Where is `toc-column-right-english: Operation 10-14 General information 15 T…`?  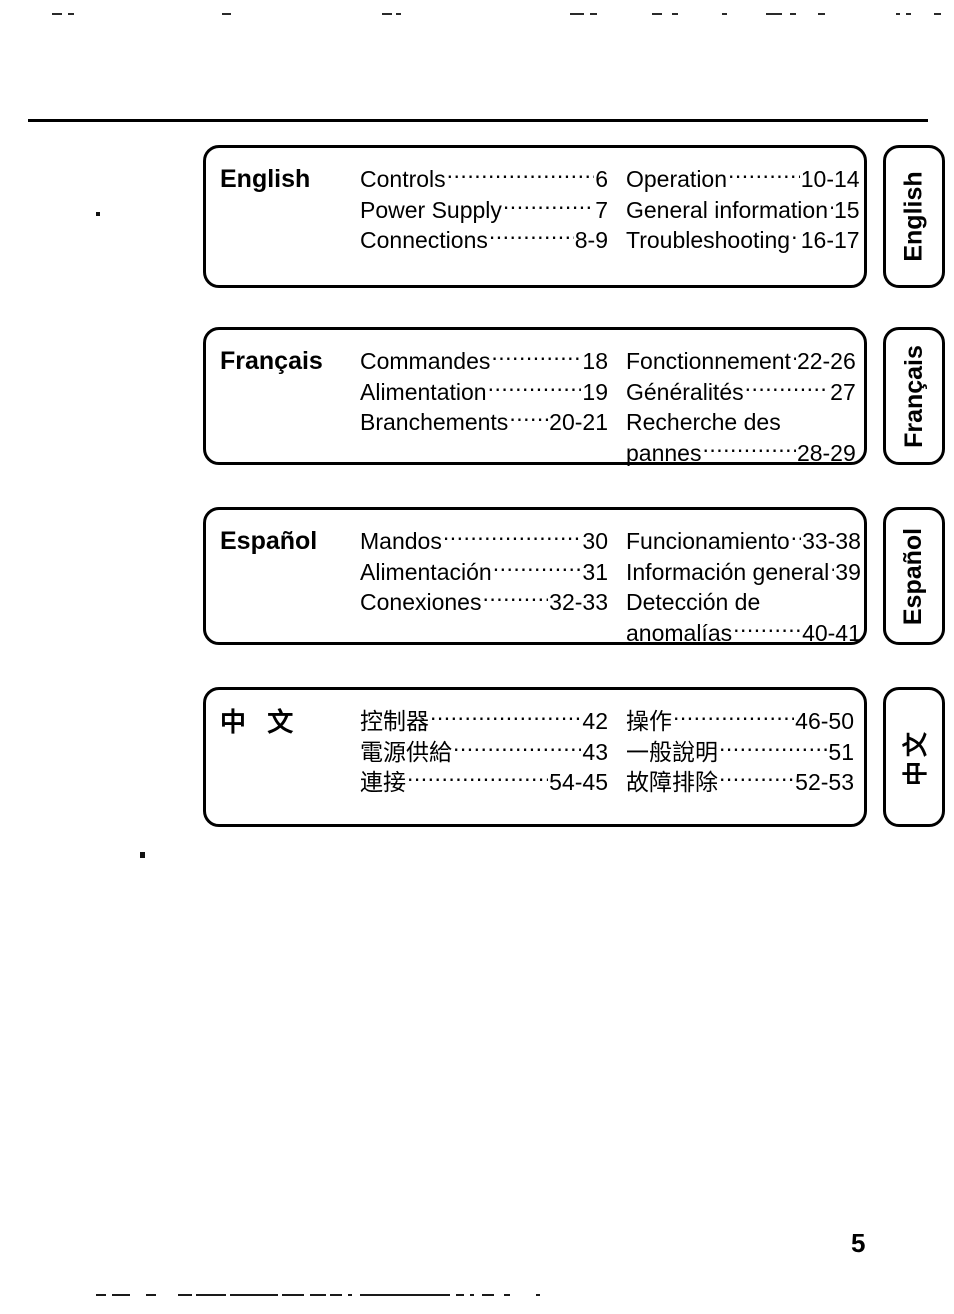
toc-column-right-english: Operation 10-14 General information 15 T… is located at coordinates (743, 210).